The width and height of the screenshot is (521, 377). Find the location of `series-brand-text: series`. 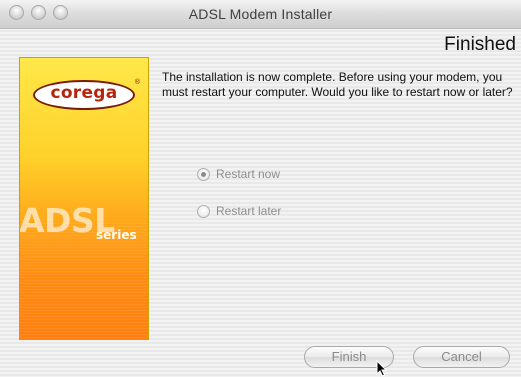

series-brand-text: series is located at coordinates (116, 235).